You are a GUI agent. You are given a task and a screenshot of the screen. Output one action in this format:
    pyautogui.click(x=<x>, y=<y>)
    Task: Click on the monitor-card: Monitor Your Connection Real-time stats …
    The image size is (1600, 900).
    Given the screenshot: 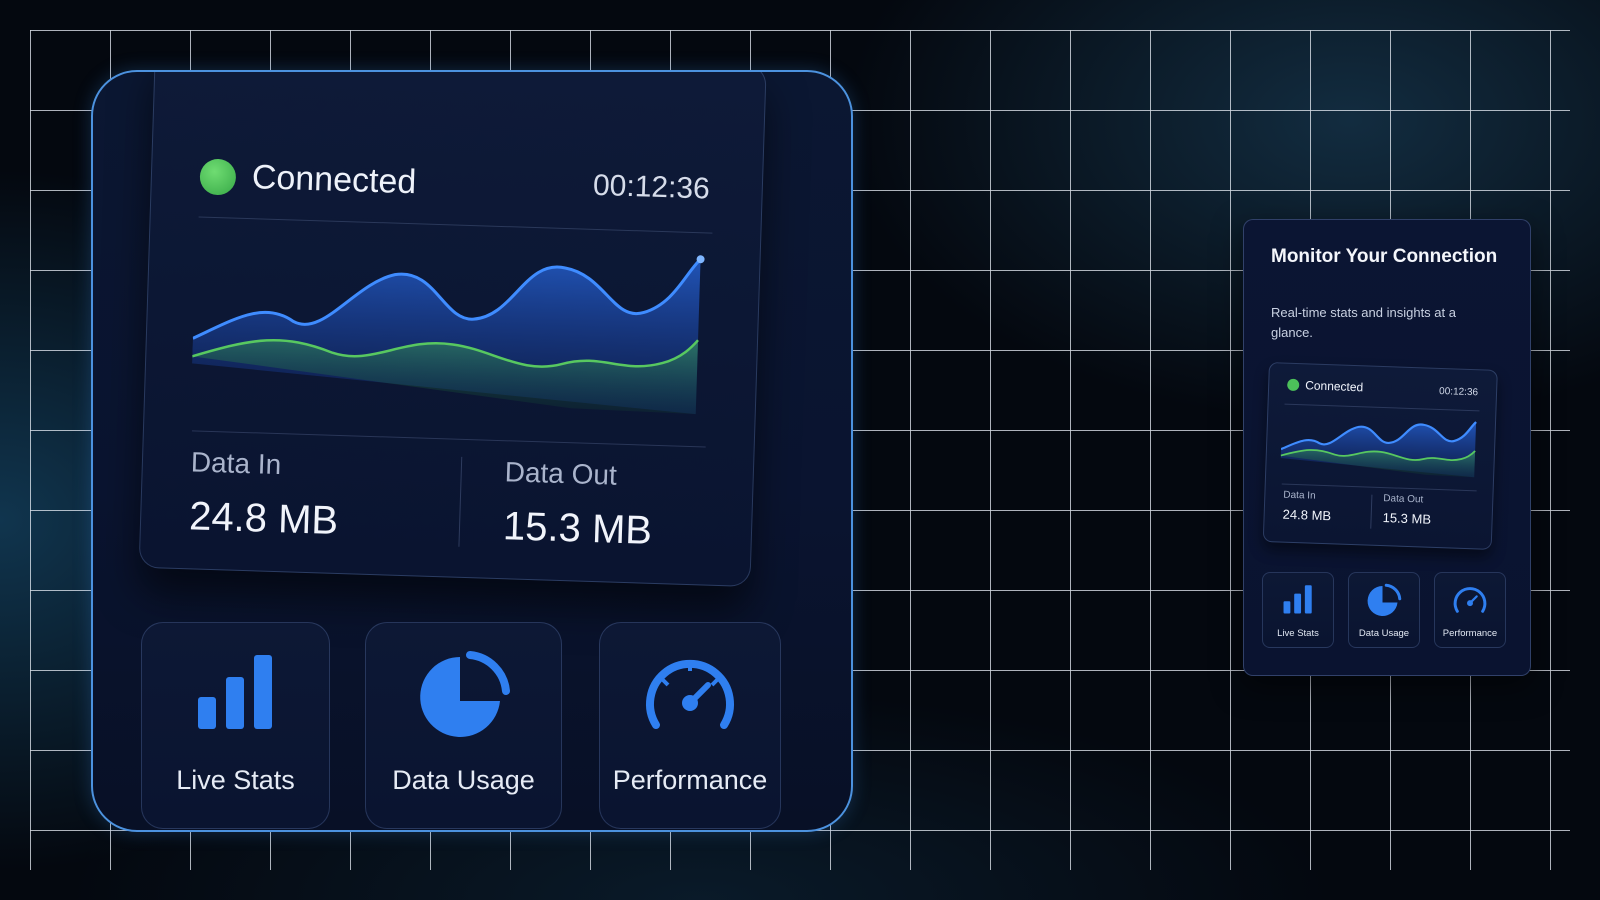 What is the action you would take?
    pyautogui.click(x=1387, y=447)
    